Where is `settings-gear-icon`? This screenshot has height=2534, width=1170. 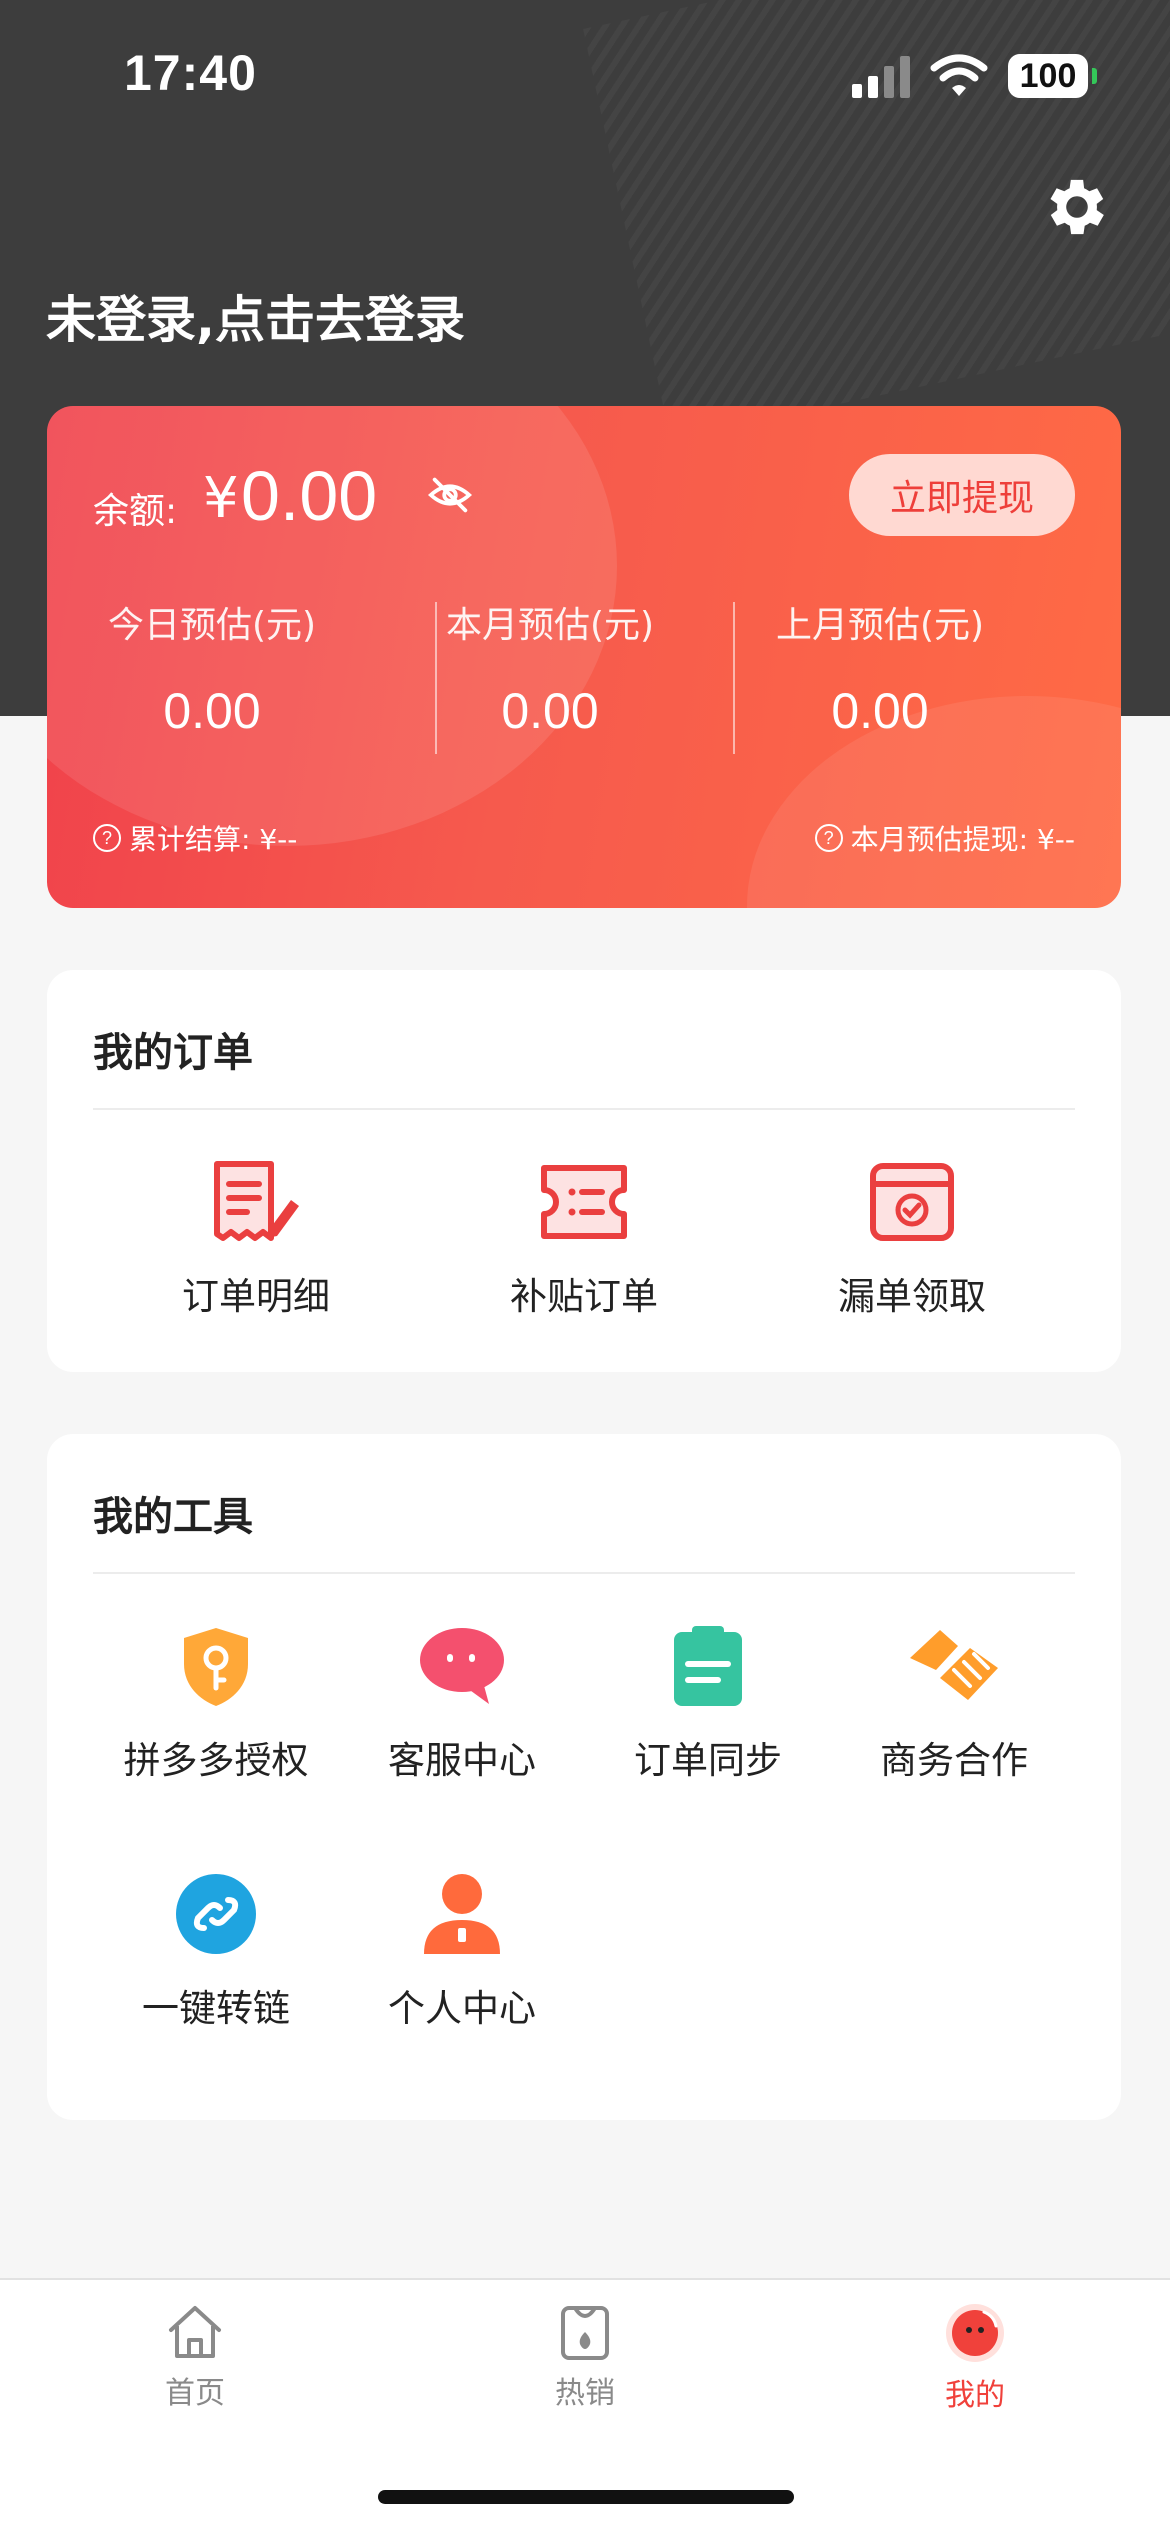 settings-gear-icon is located at coordinates (1077, 207).